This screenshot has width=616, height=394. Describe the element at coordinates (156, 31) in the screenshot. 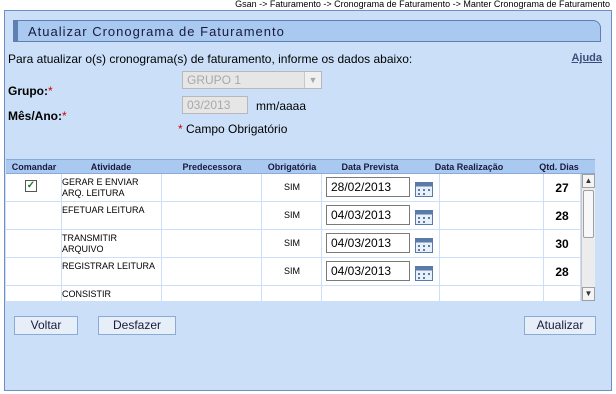

I see `page-title: Atualizar Cronograma de Faturamento` at that location.